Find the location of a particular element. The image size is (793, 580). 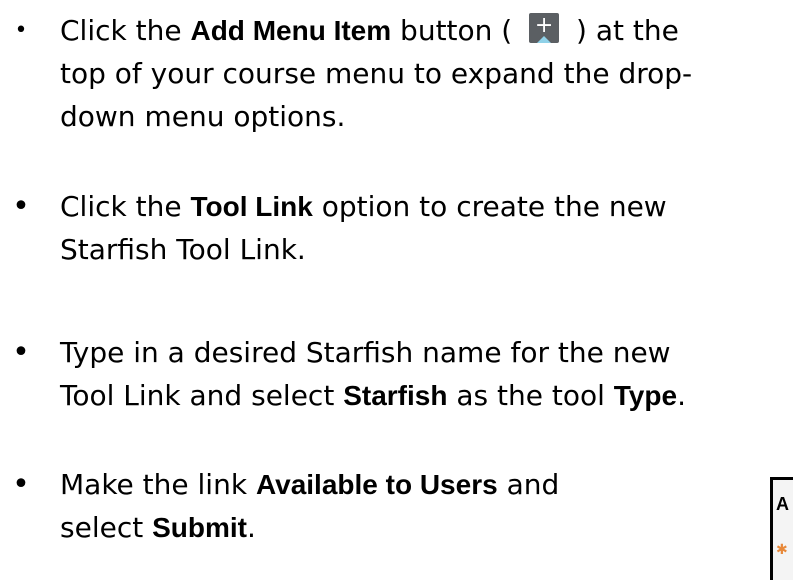

starfish-icon: ✱ is located at coordinates (782, 550).